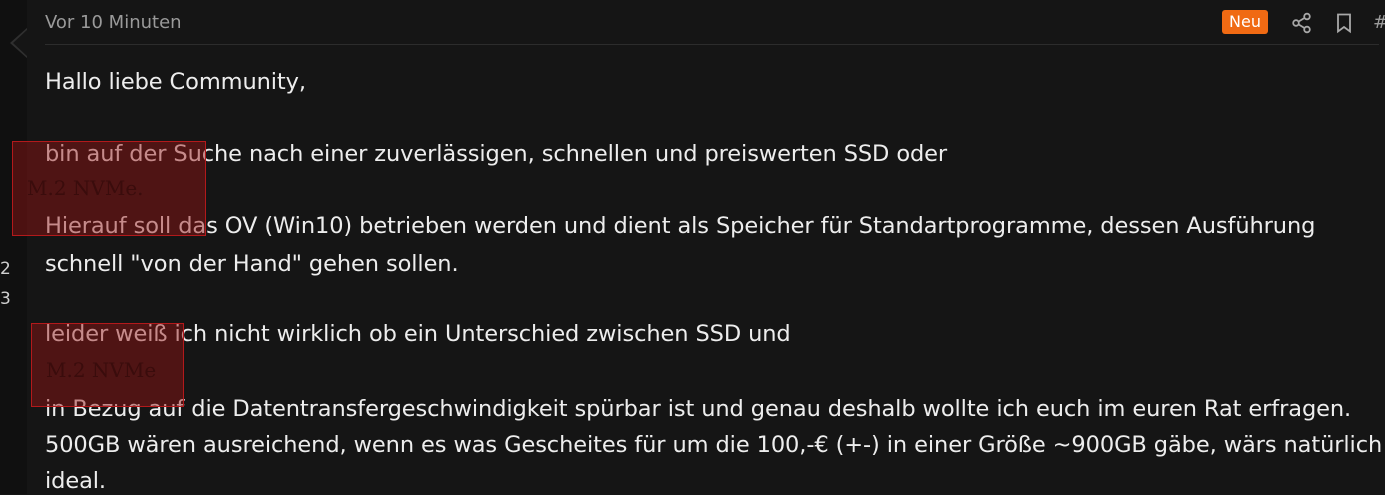  What do you see at coordinates (85, 188) in the screenshot?
I see `highlight-text: M.2 NVMe.` at bounding box center [85, 188].